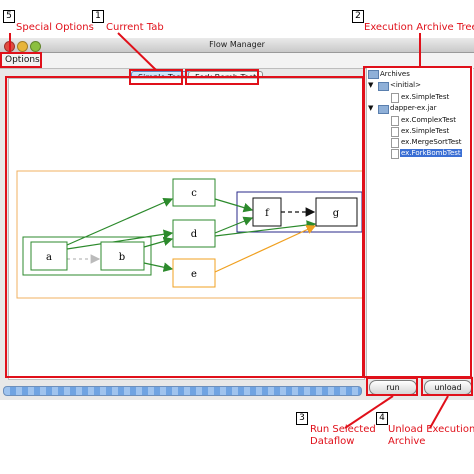  I want to click on annotation-unload-execution: Unload Execution, so click(431, 429).